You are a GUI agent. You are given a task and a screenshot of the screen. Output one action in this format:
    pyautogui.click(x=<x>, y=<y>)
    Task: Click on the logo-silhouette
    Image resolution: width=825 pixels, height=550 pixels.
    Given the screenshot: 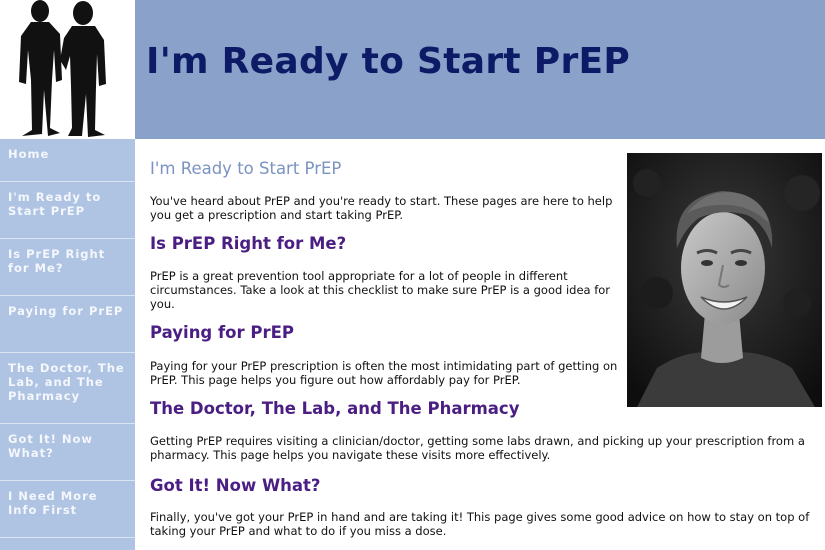 What is the action you would take?
    pyautogui.click(x=67, y=69)
    